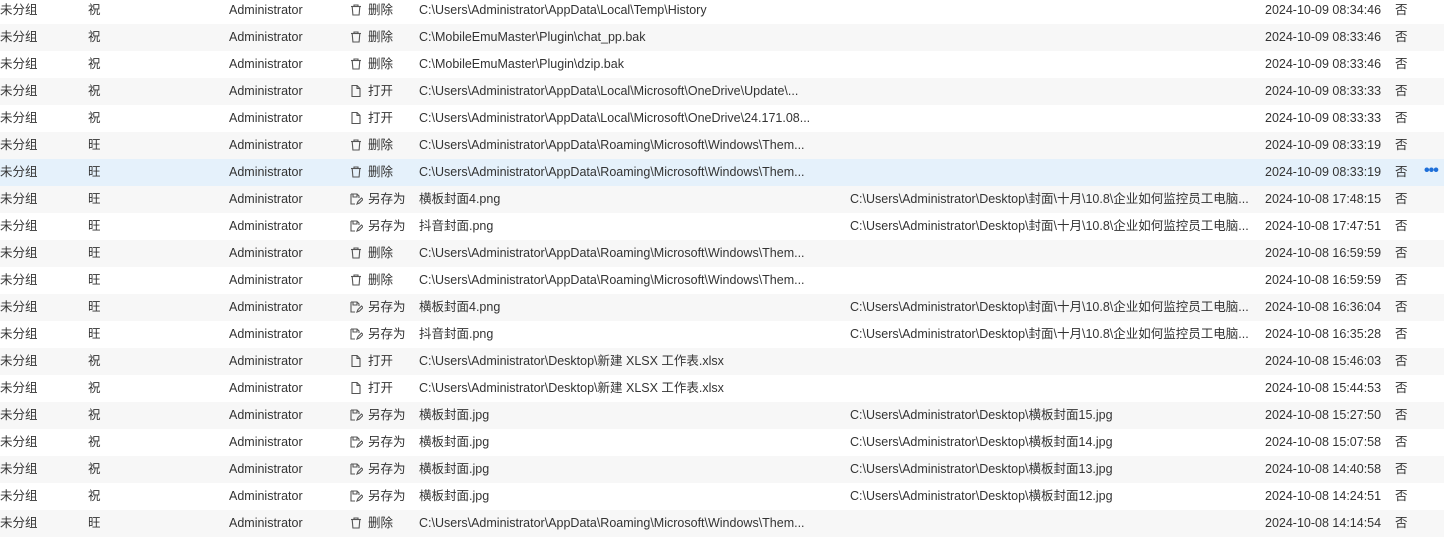 The image size is (1444, 537). Describe the element at coordinates (532, 37) in the screenshot. I see `file-path-cell: C:\MobileEmuMaster\Plugin\chat_pp.bak` at that location.